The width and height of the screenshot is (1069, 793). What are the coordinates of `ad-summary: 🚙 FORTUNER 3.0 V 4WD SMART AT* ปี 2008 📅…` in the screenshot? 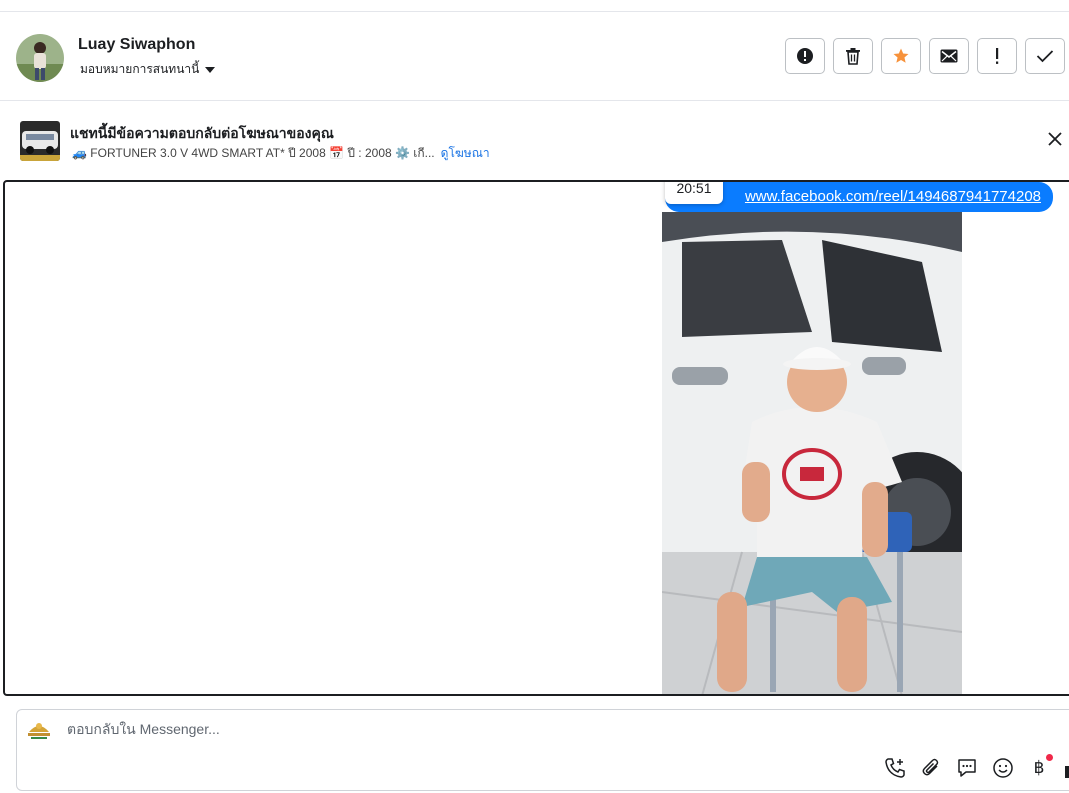 It's located at (253, 153).